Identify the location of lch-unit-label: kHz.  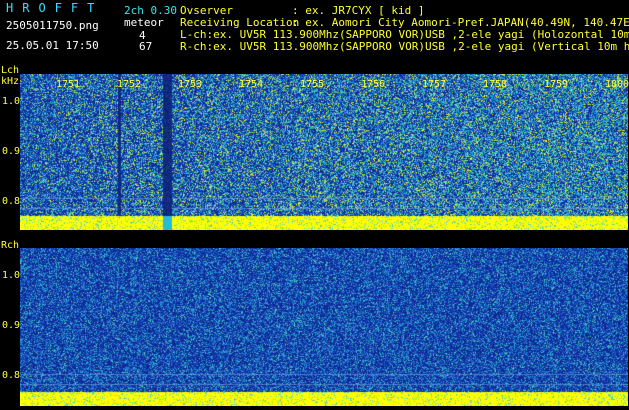
(10, 81).